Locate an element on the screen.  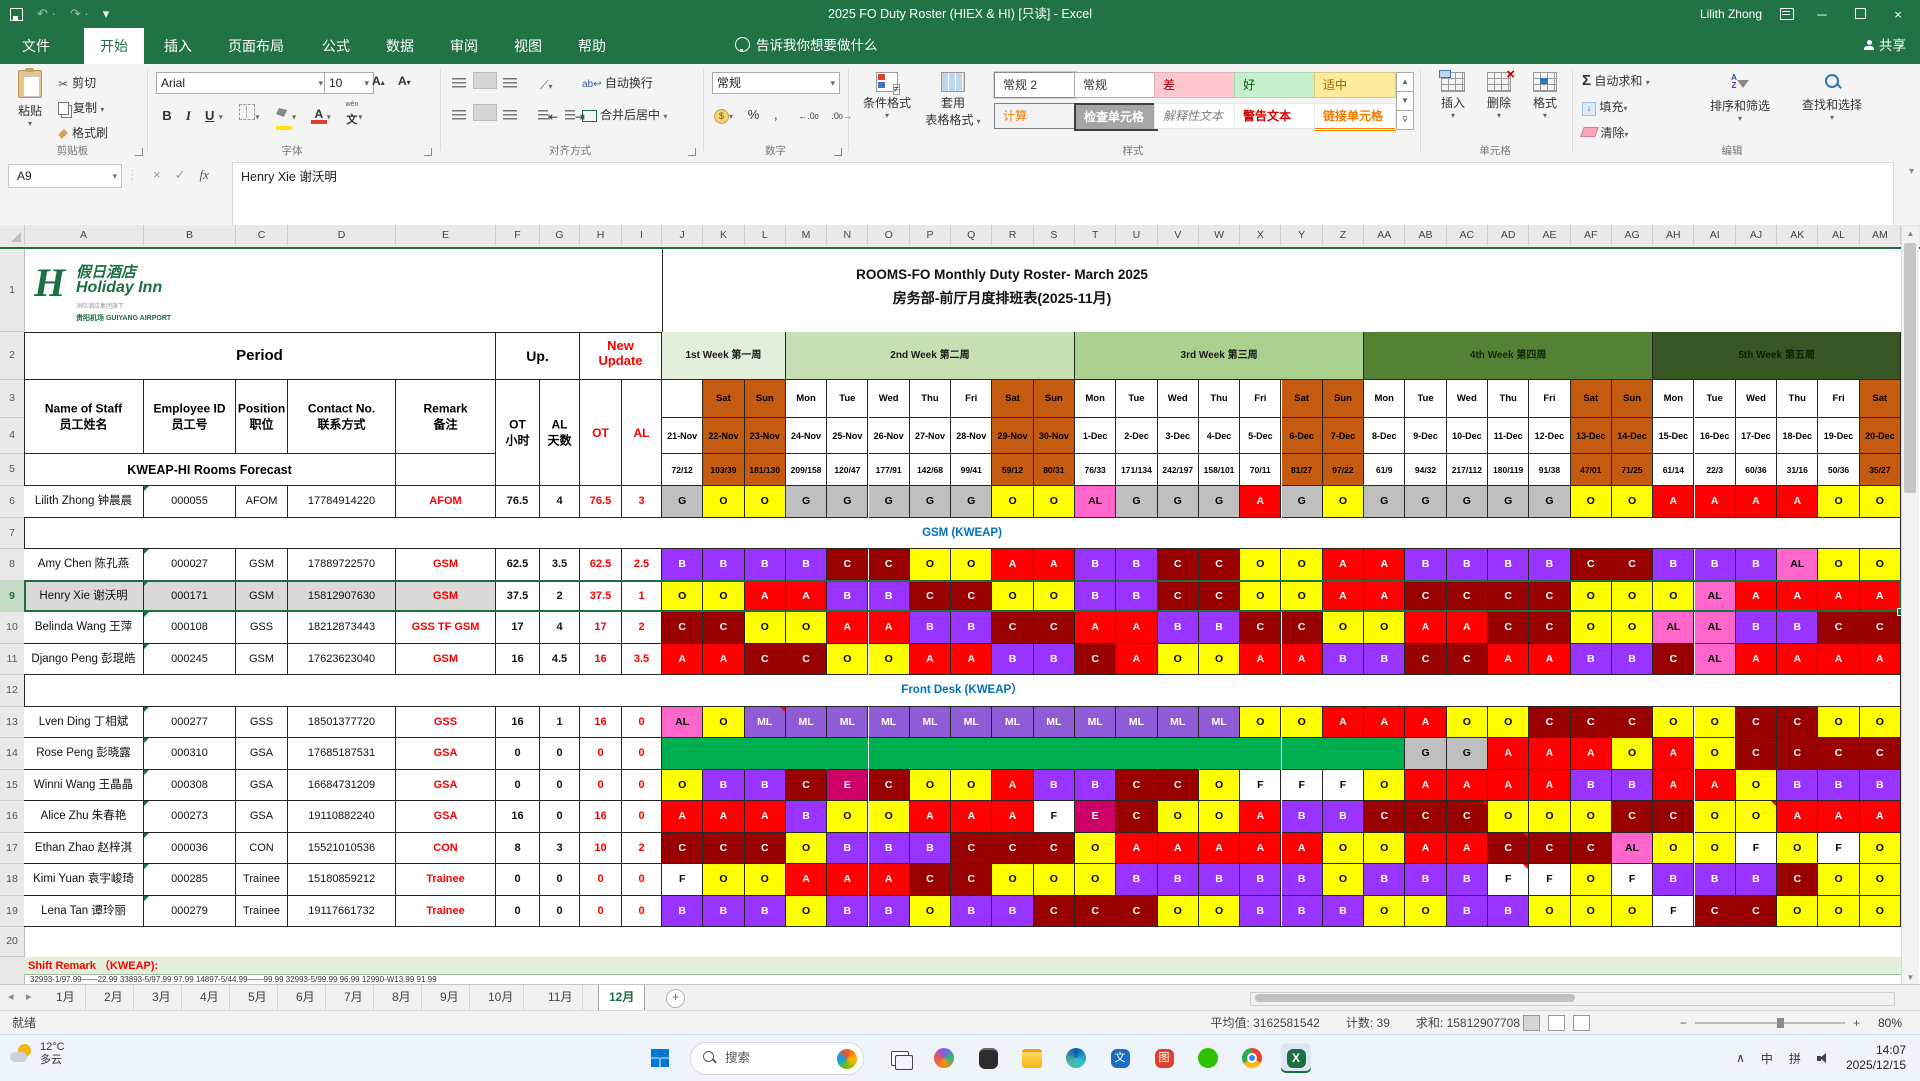
forecast-cell: 70/11 is located at coordinates (1261, 470).